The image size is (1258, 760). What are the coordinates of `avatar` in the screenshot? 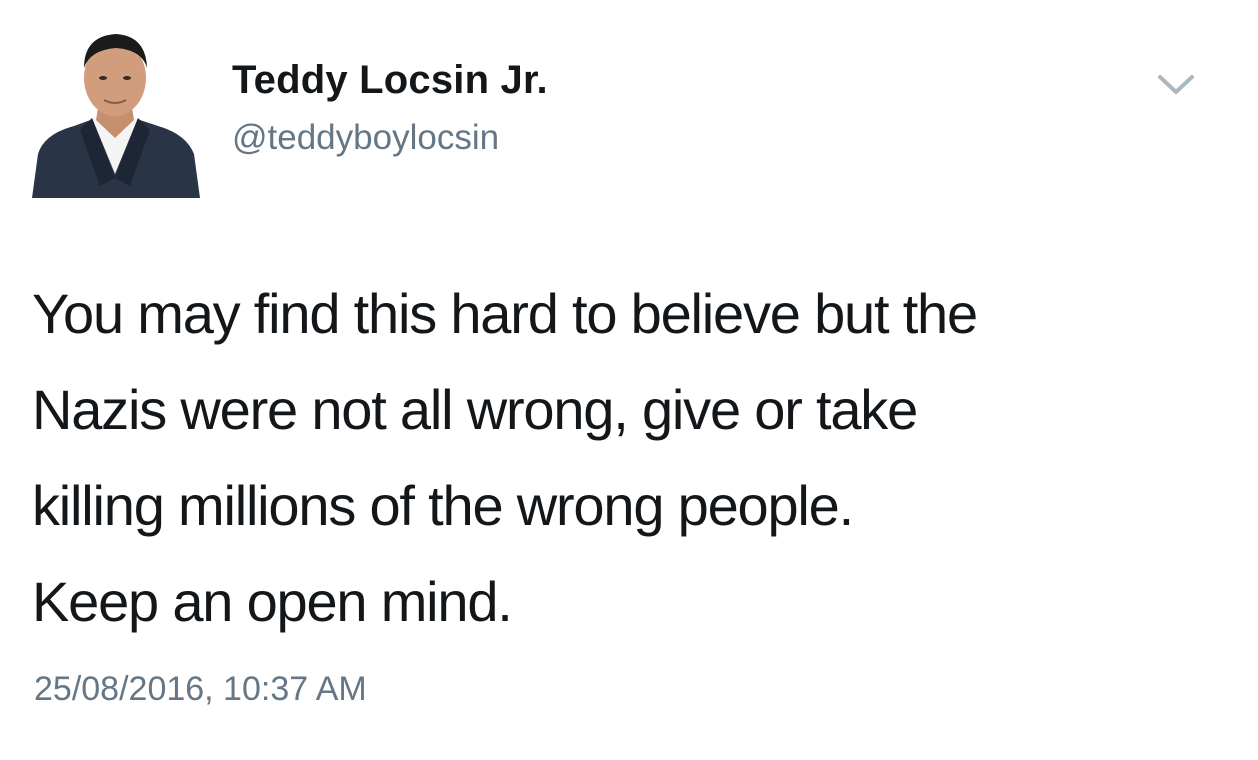 It's located at (115, 112).